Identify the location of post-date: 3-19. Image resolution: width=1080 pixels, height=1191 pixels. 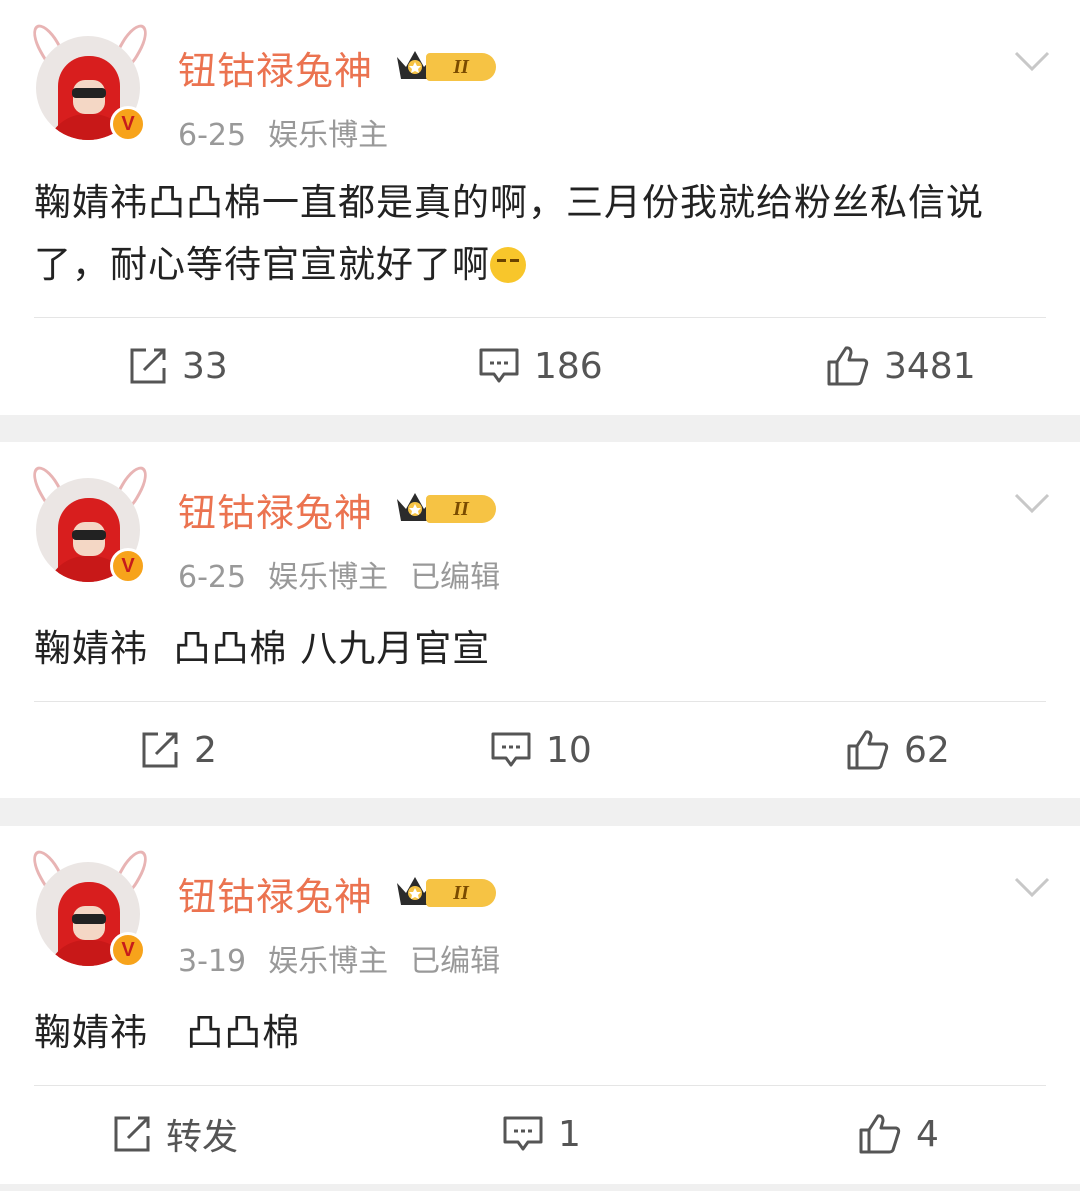
(212, 961).